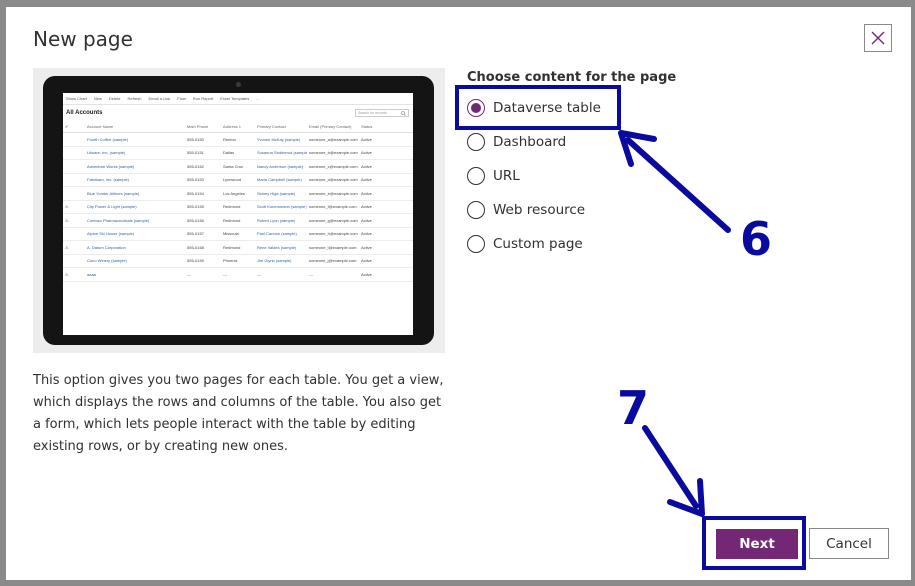 The width and height of the screenshot is (915, 586). What do you see at coordinates (281, 166) in the screenshot?
I see `grid-cell: Nancy Anderson (sample)` at bounding box center [281, 166].